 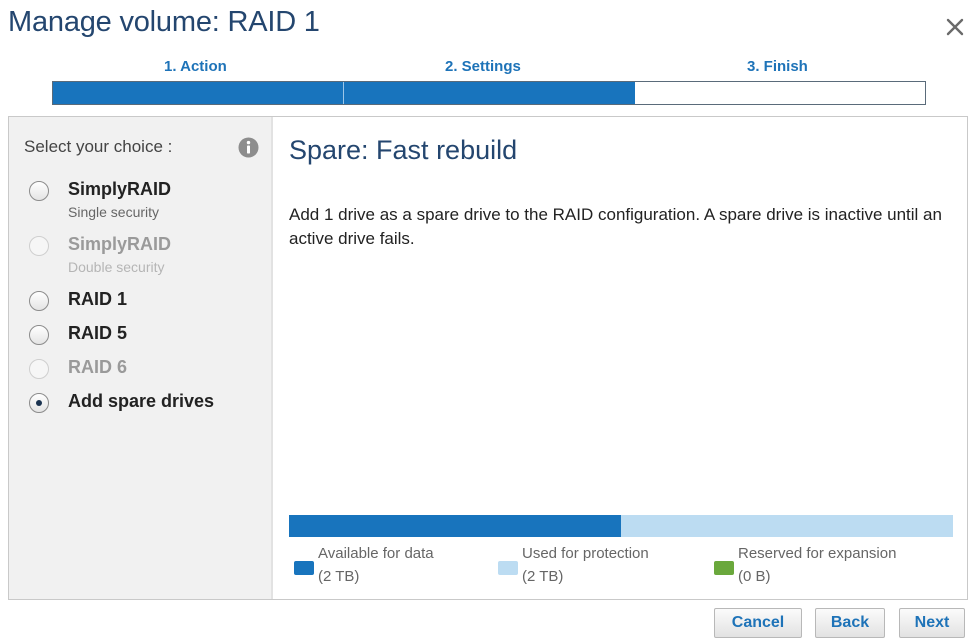 What do you see at coordinates (98, 333) in the screenshot?
I see `option-title: RAID 5` at bounding box center [98, 333].